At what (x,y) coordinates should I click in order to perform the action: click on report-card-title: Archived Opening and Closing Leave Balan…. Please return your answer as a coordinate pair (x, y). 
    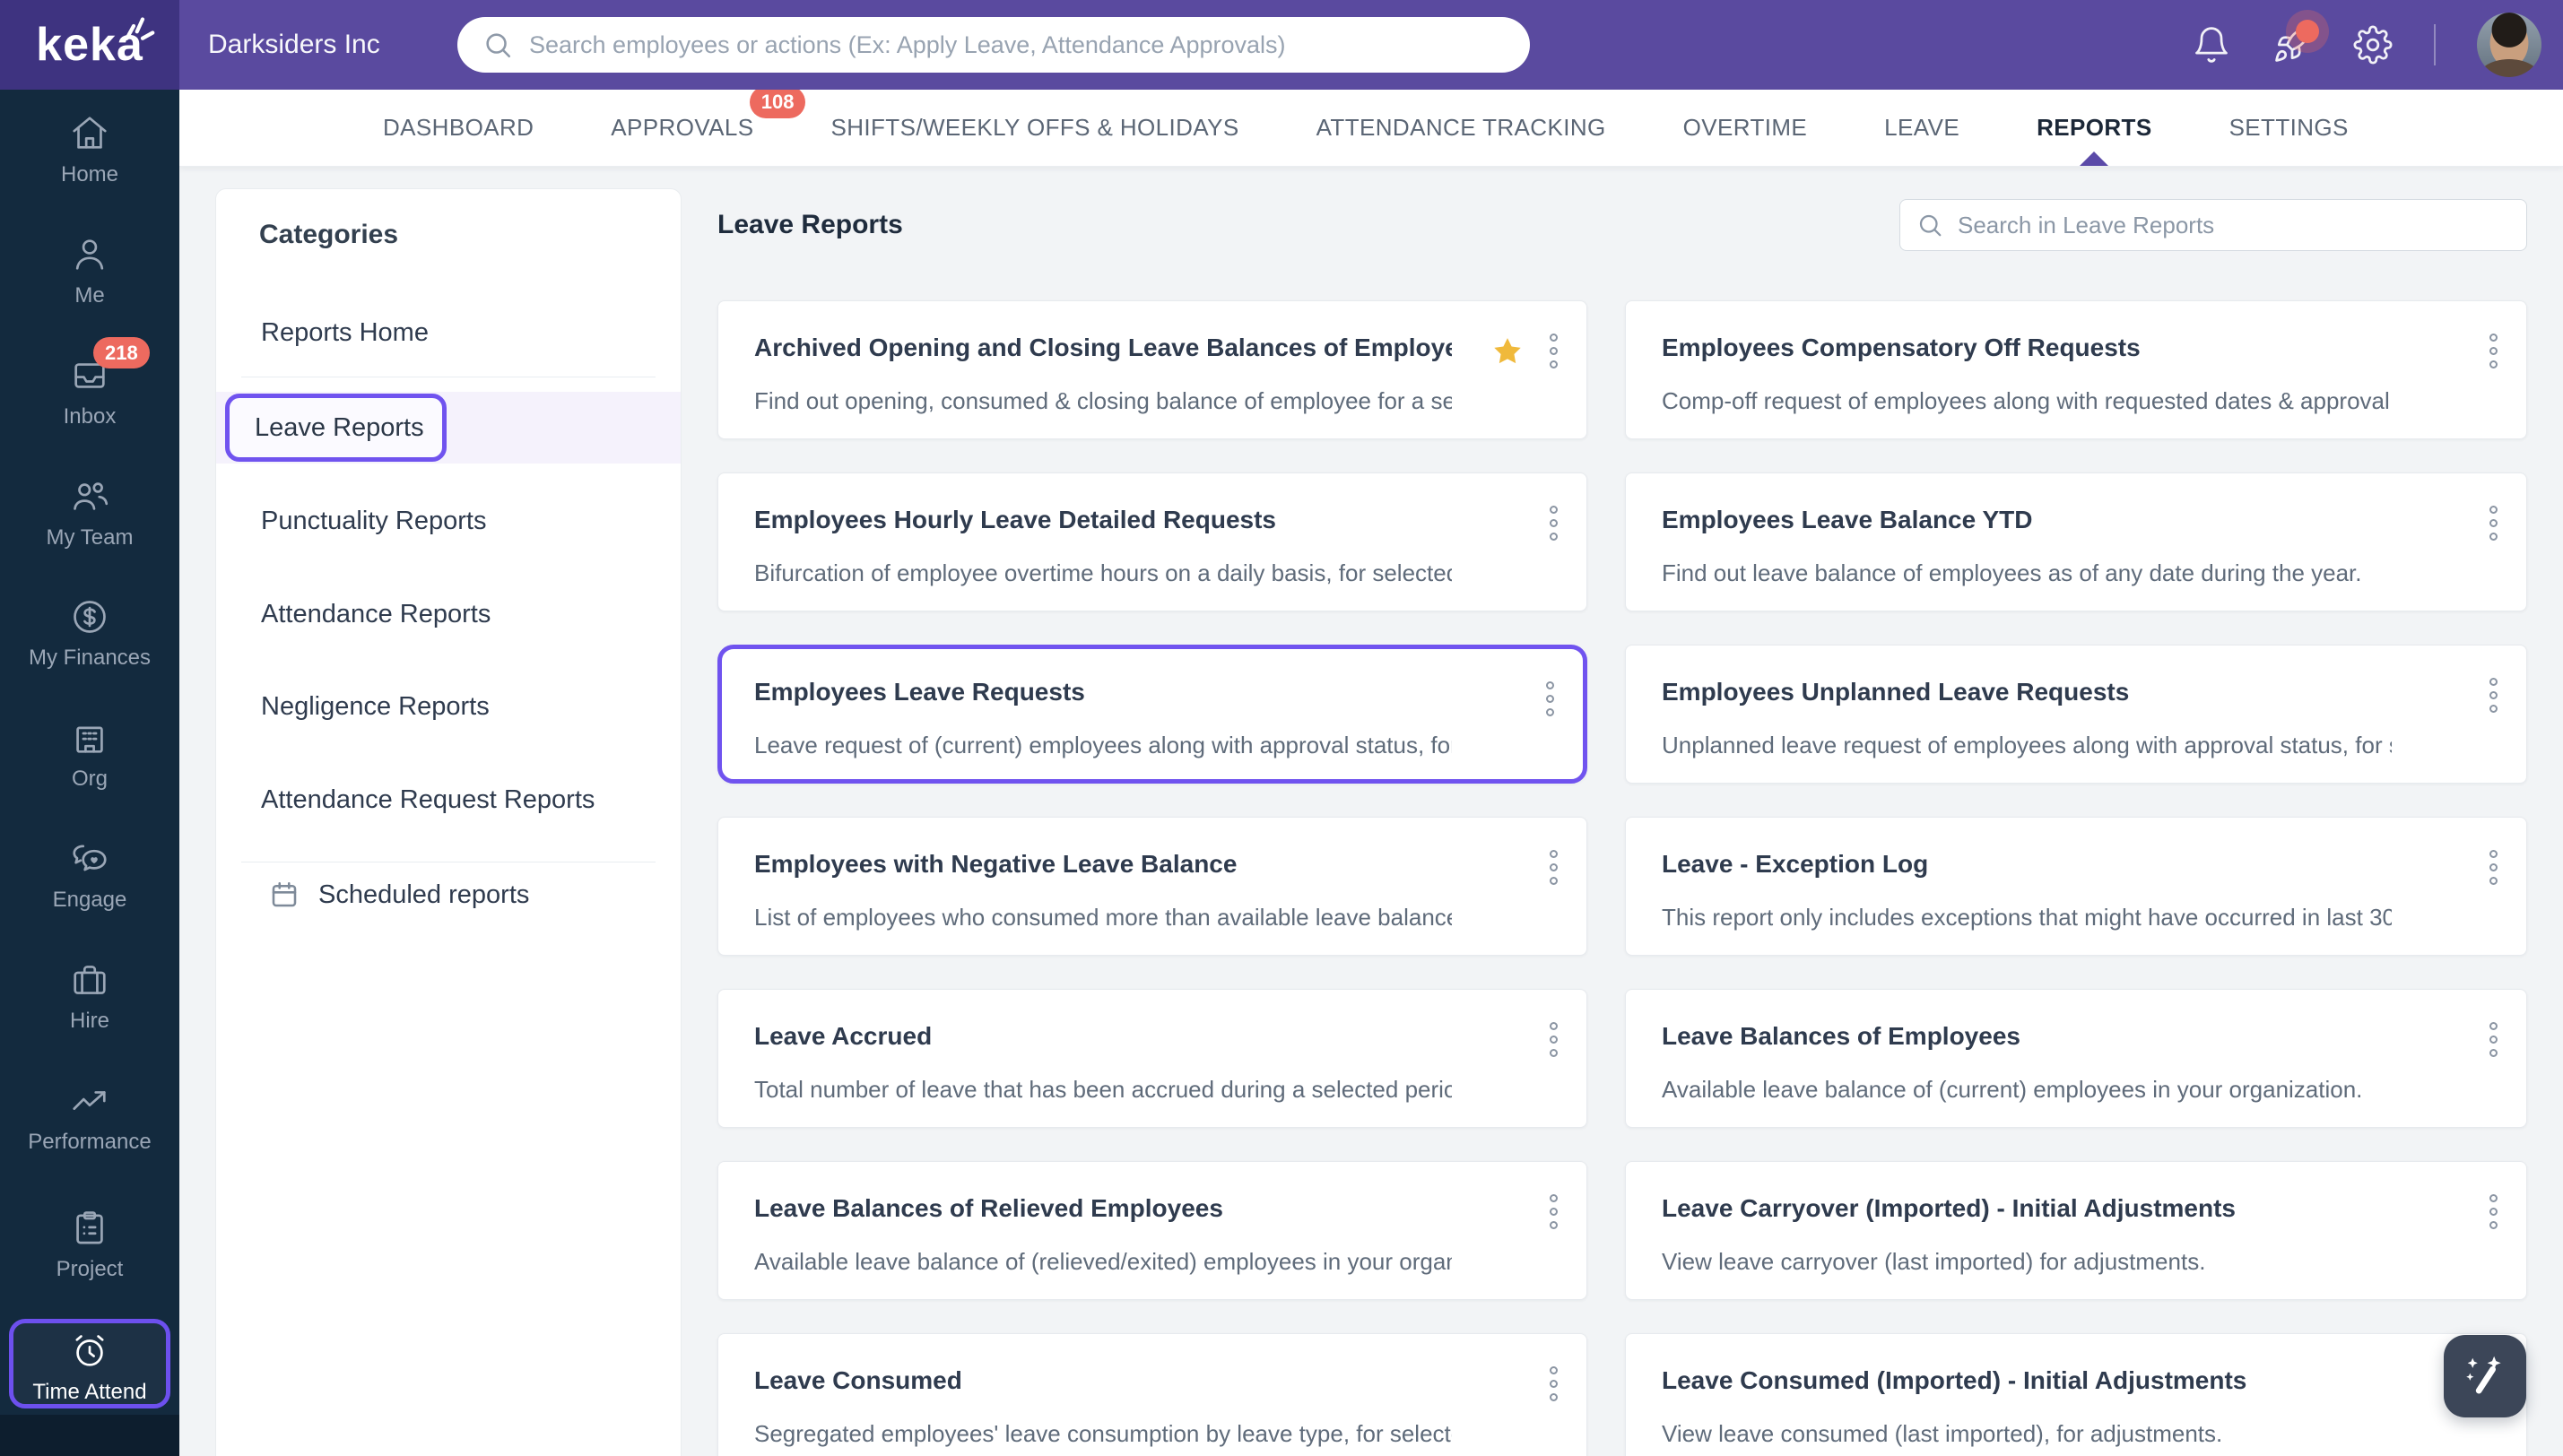
    Looking at the image, I should click on (1103, 347).